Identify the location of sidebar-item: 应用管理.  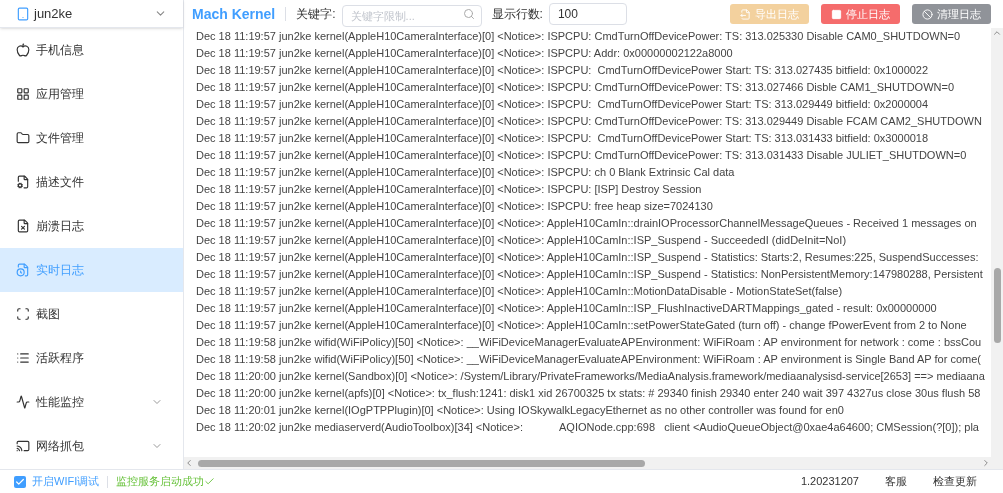
(91, 94).